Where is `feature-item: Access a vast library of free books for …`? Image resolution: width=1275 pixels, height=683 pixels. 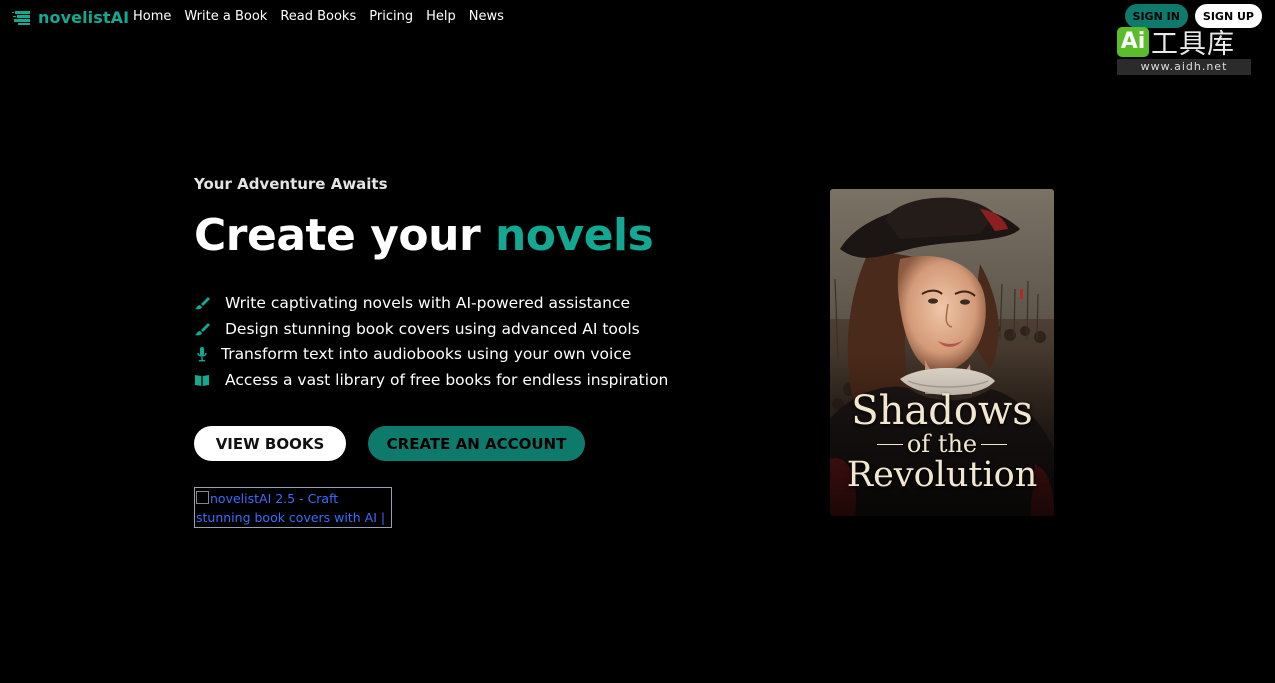
feature-item: Access a vast library of free books for … is located at coordinates (431, 380).